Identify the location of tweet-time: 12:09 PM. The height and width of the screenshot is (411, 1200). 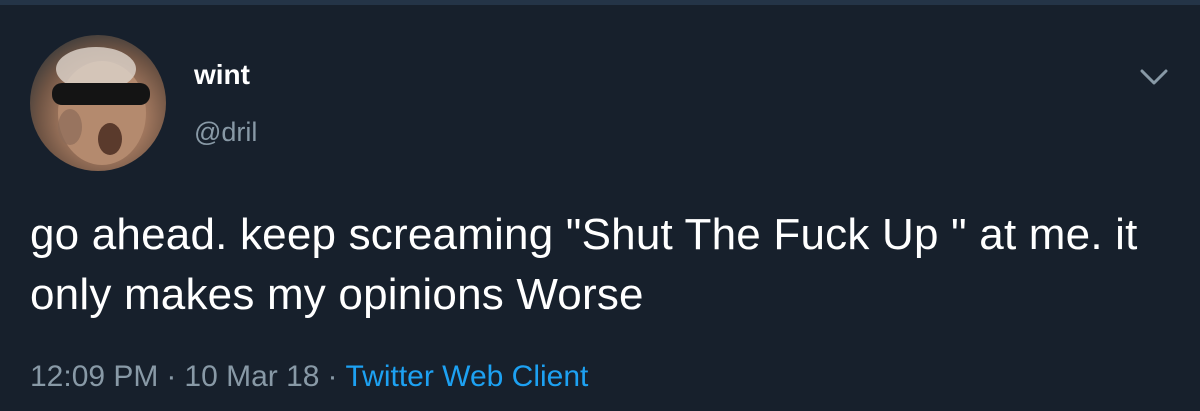
(94, 376).